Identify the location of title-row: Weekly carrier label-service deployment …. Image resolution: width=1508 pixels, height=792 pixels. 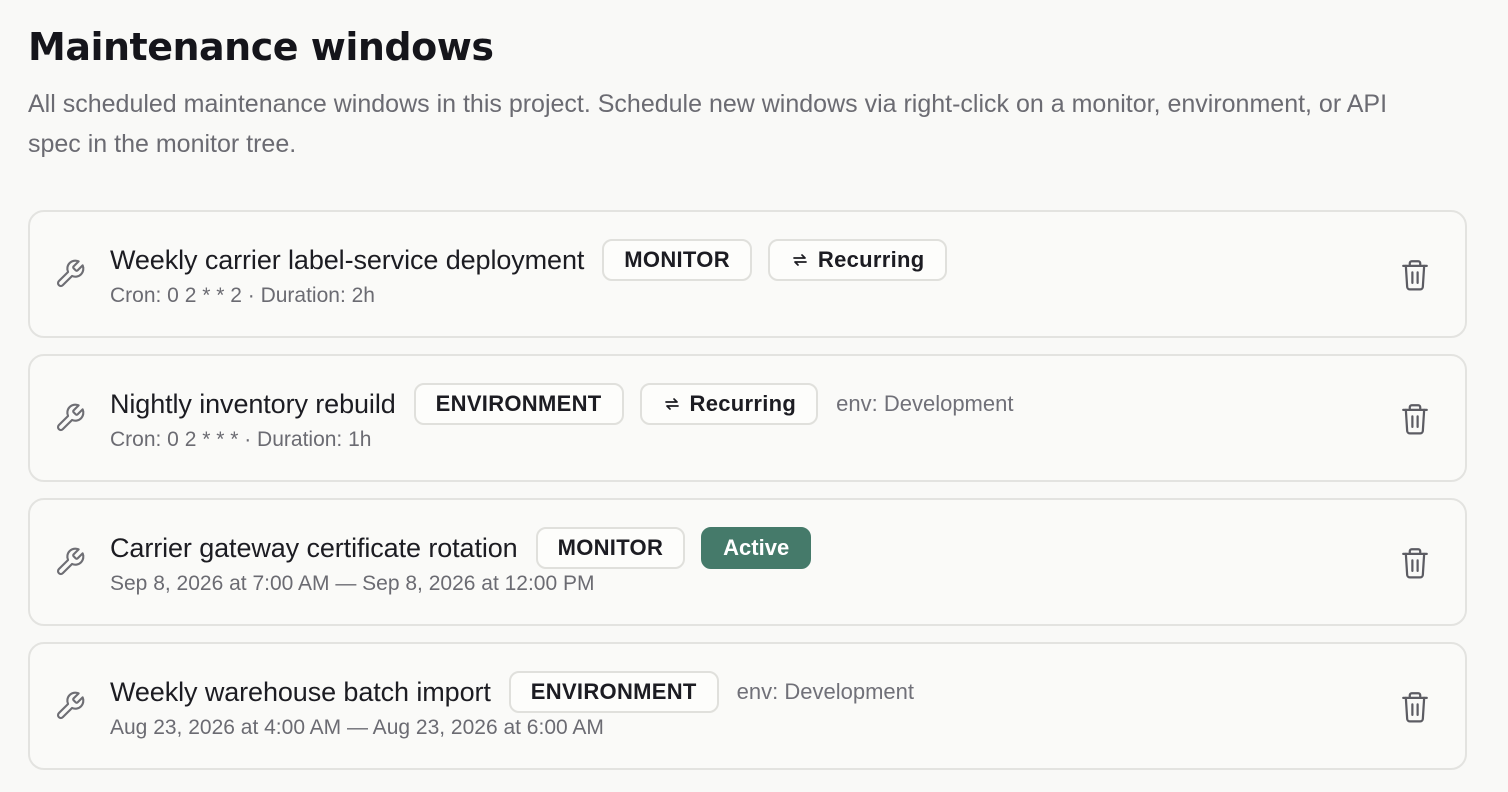
(727, 260).